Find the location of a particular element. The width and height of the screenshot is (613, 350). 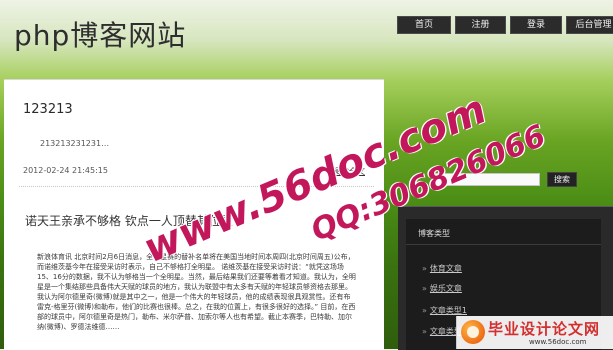

site-badge: 毕业设计论文网 www.56doc.com is located at coordinates (534, 332).